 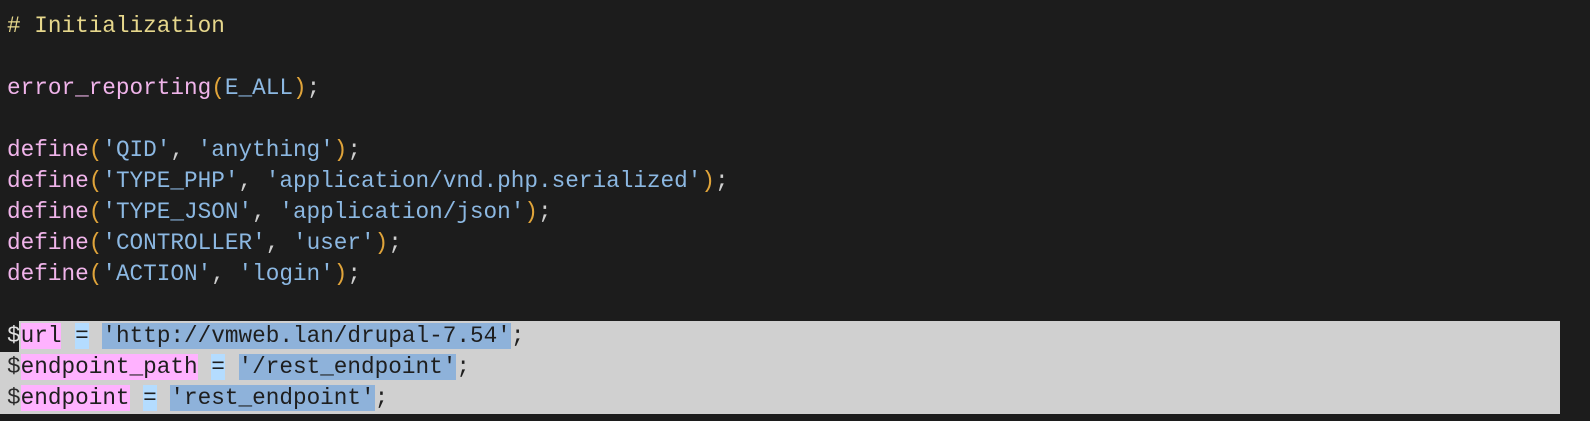 I want to click on code-token-var: endpoint_path, so click(x=109, y=367).